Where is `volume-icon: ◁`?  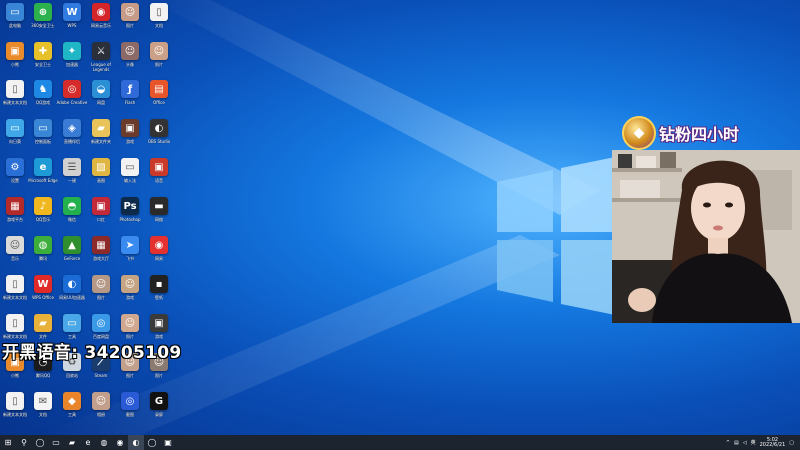
volume-icon: ◁ is located at coordinates (745, 443).